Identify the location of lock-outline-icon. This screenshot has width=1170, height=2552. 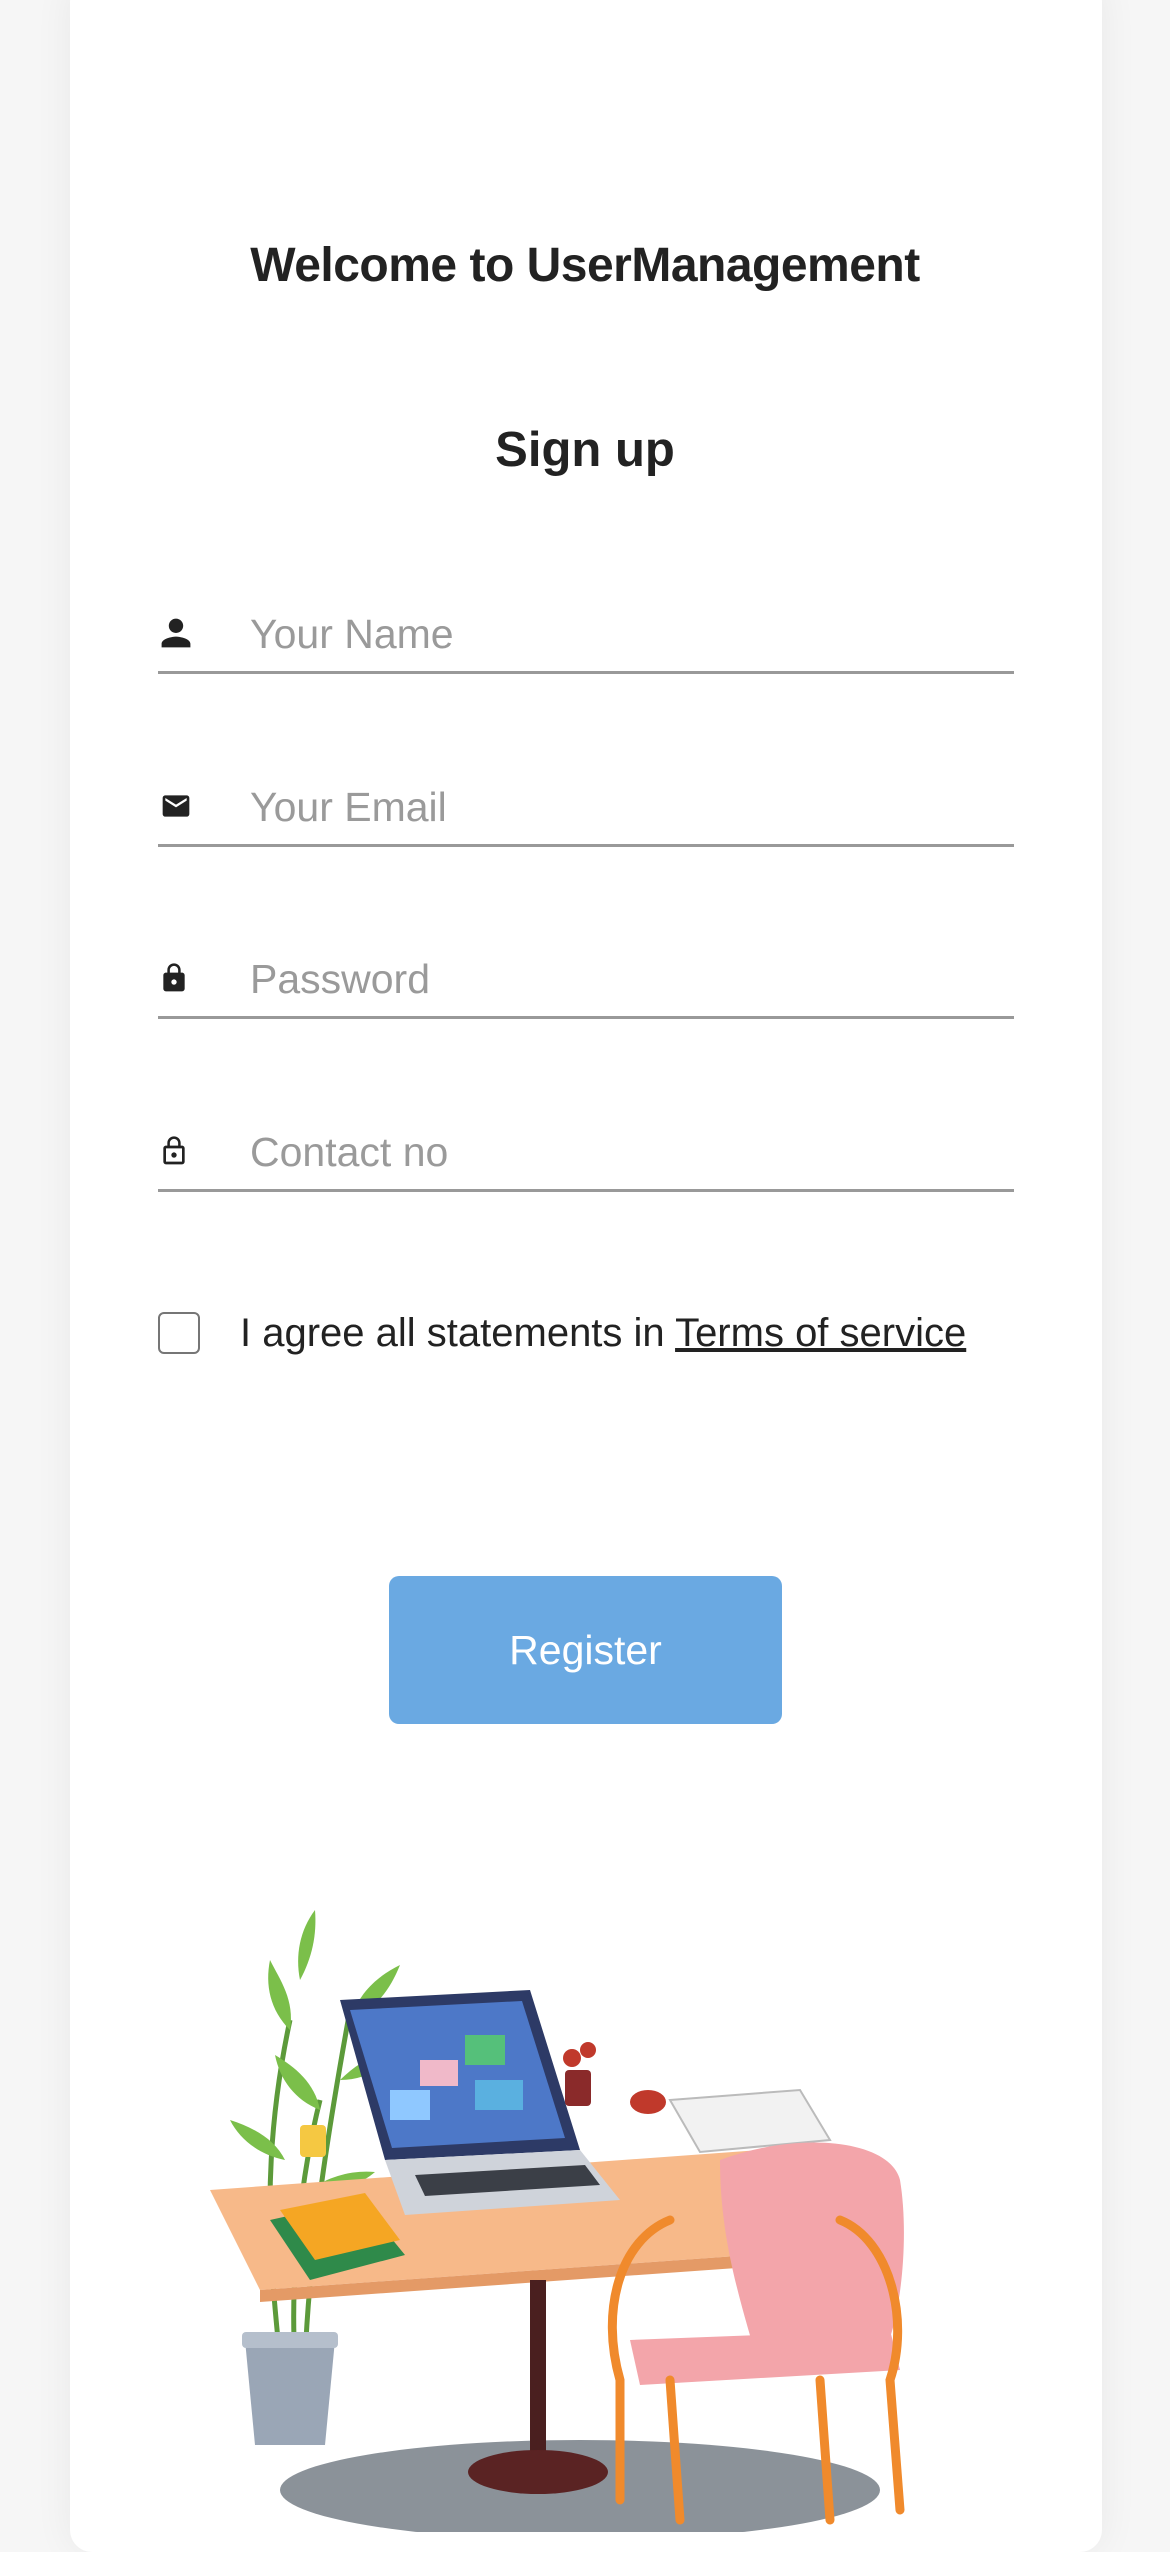
(176, 1151).